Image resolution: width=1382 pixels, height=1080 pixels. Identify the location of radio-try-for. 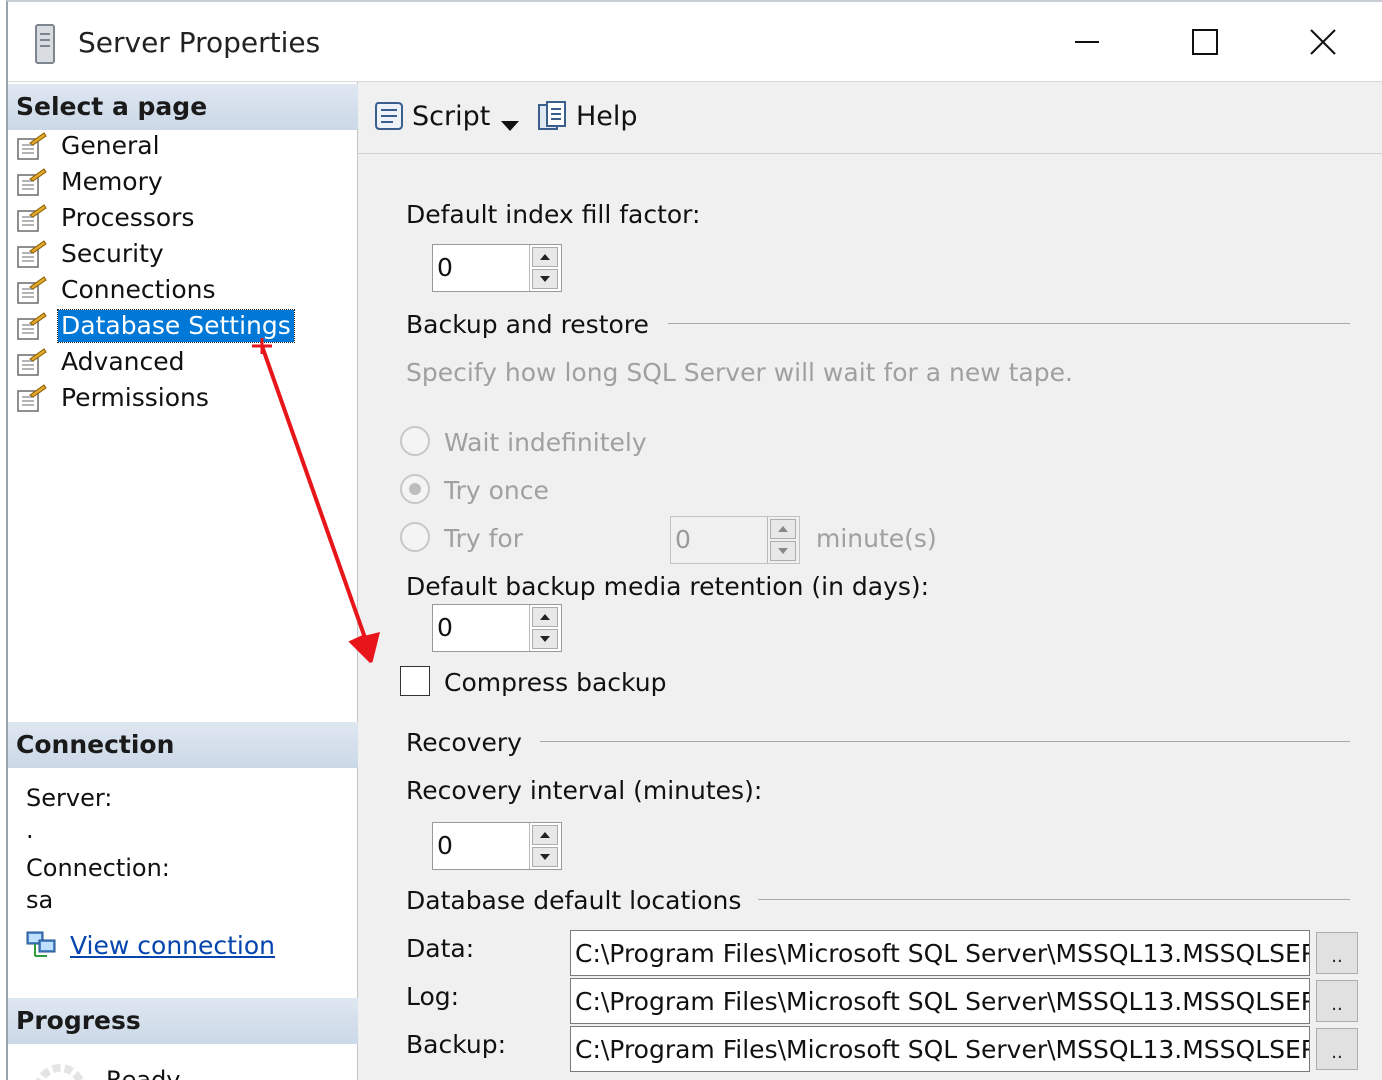
(415, 537).